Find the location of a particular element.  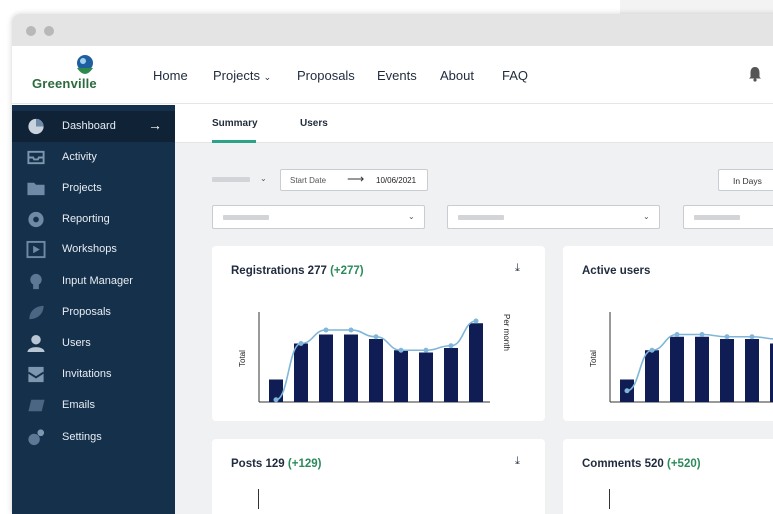

leaf-icon is located at coordinates (36, 312).